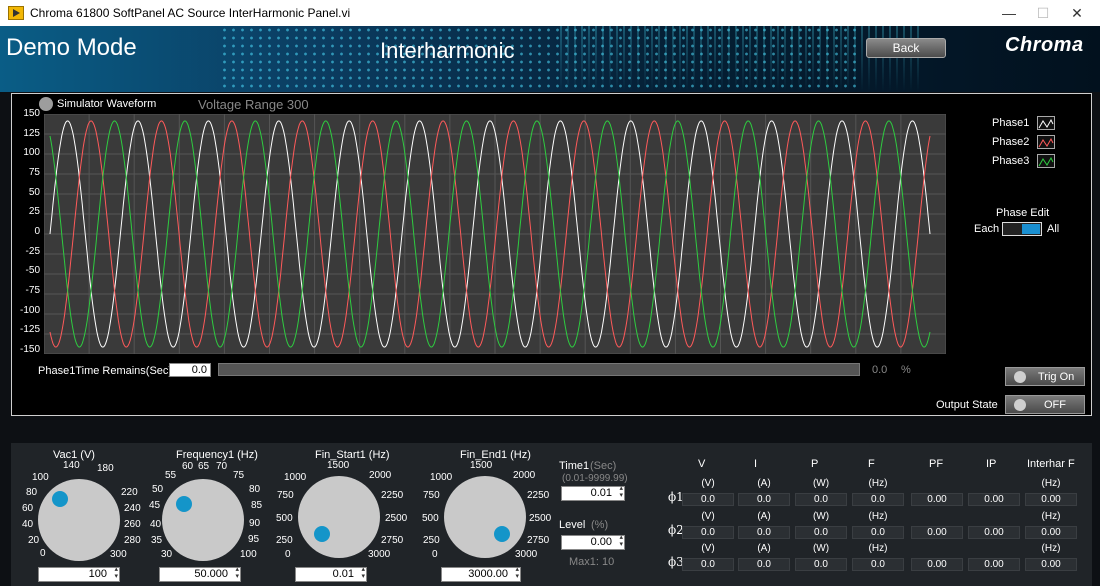 The width and height of the screenshot is (1100, 586). I want to click on y-tick-label: 0, so click(37, 231).